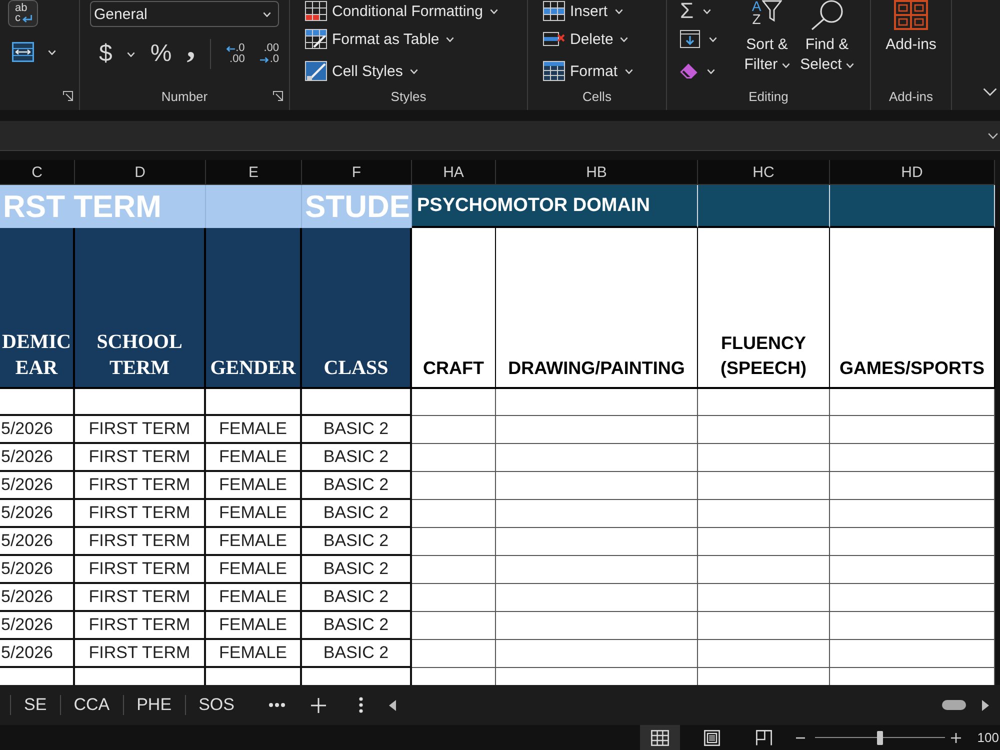  What do you see at coordinates (597, 172) in the screenshot?
I see `column-header: HB` at bounding box center [597, 172].